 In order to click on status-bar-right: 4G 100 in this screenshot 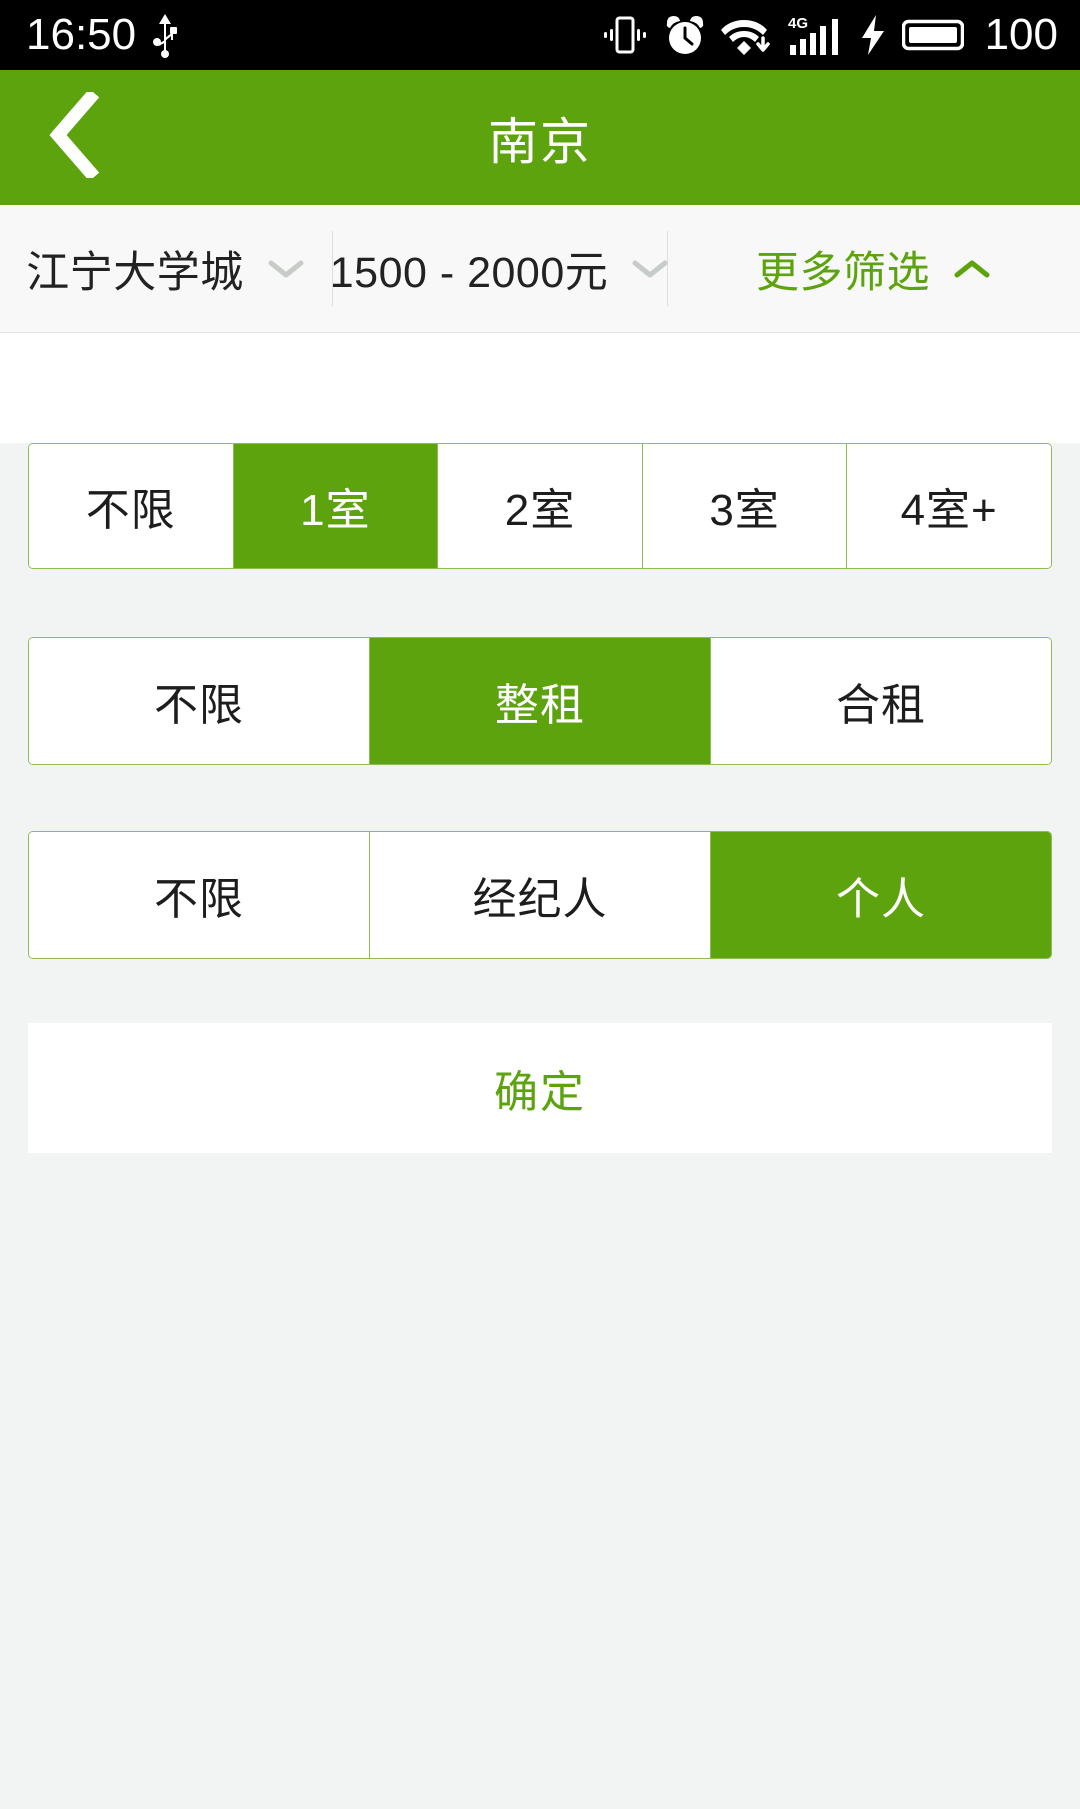, I will do `click(829, 35)`.